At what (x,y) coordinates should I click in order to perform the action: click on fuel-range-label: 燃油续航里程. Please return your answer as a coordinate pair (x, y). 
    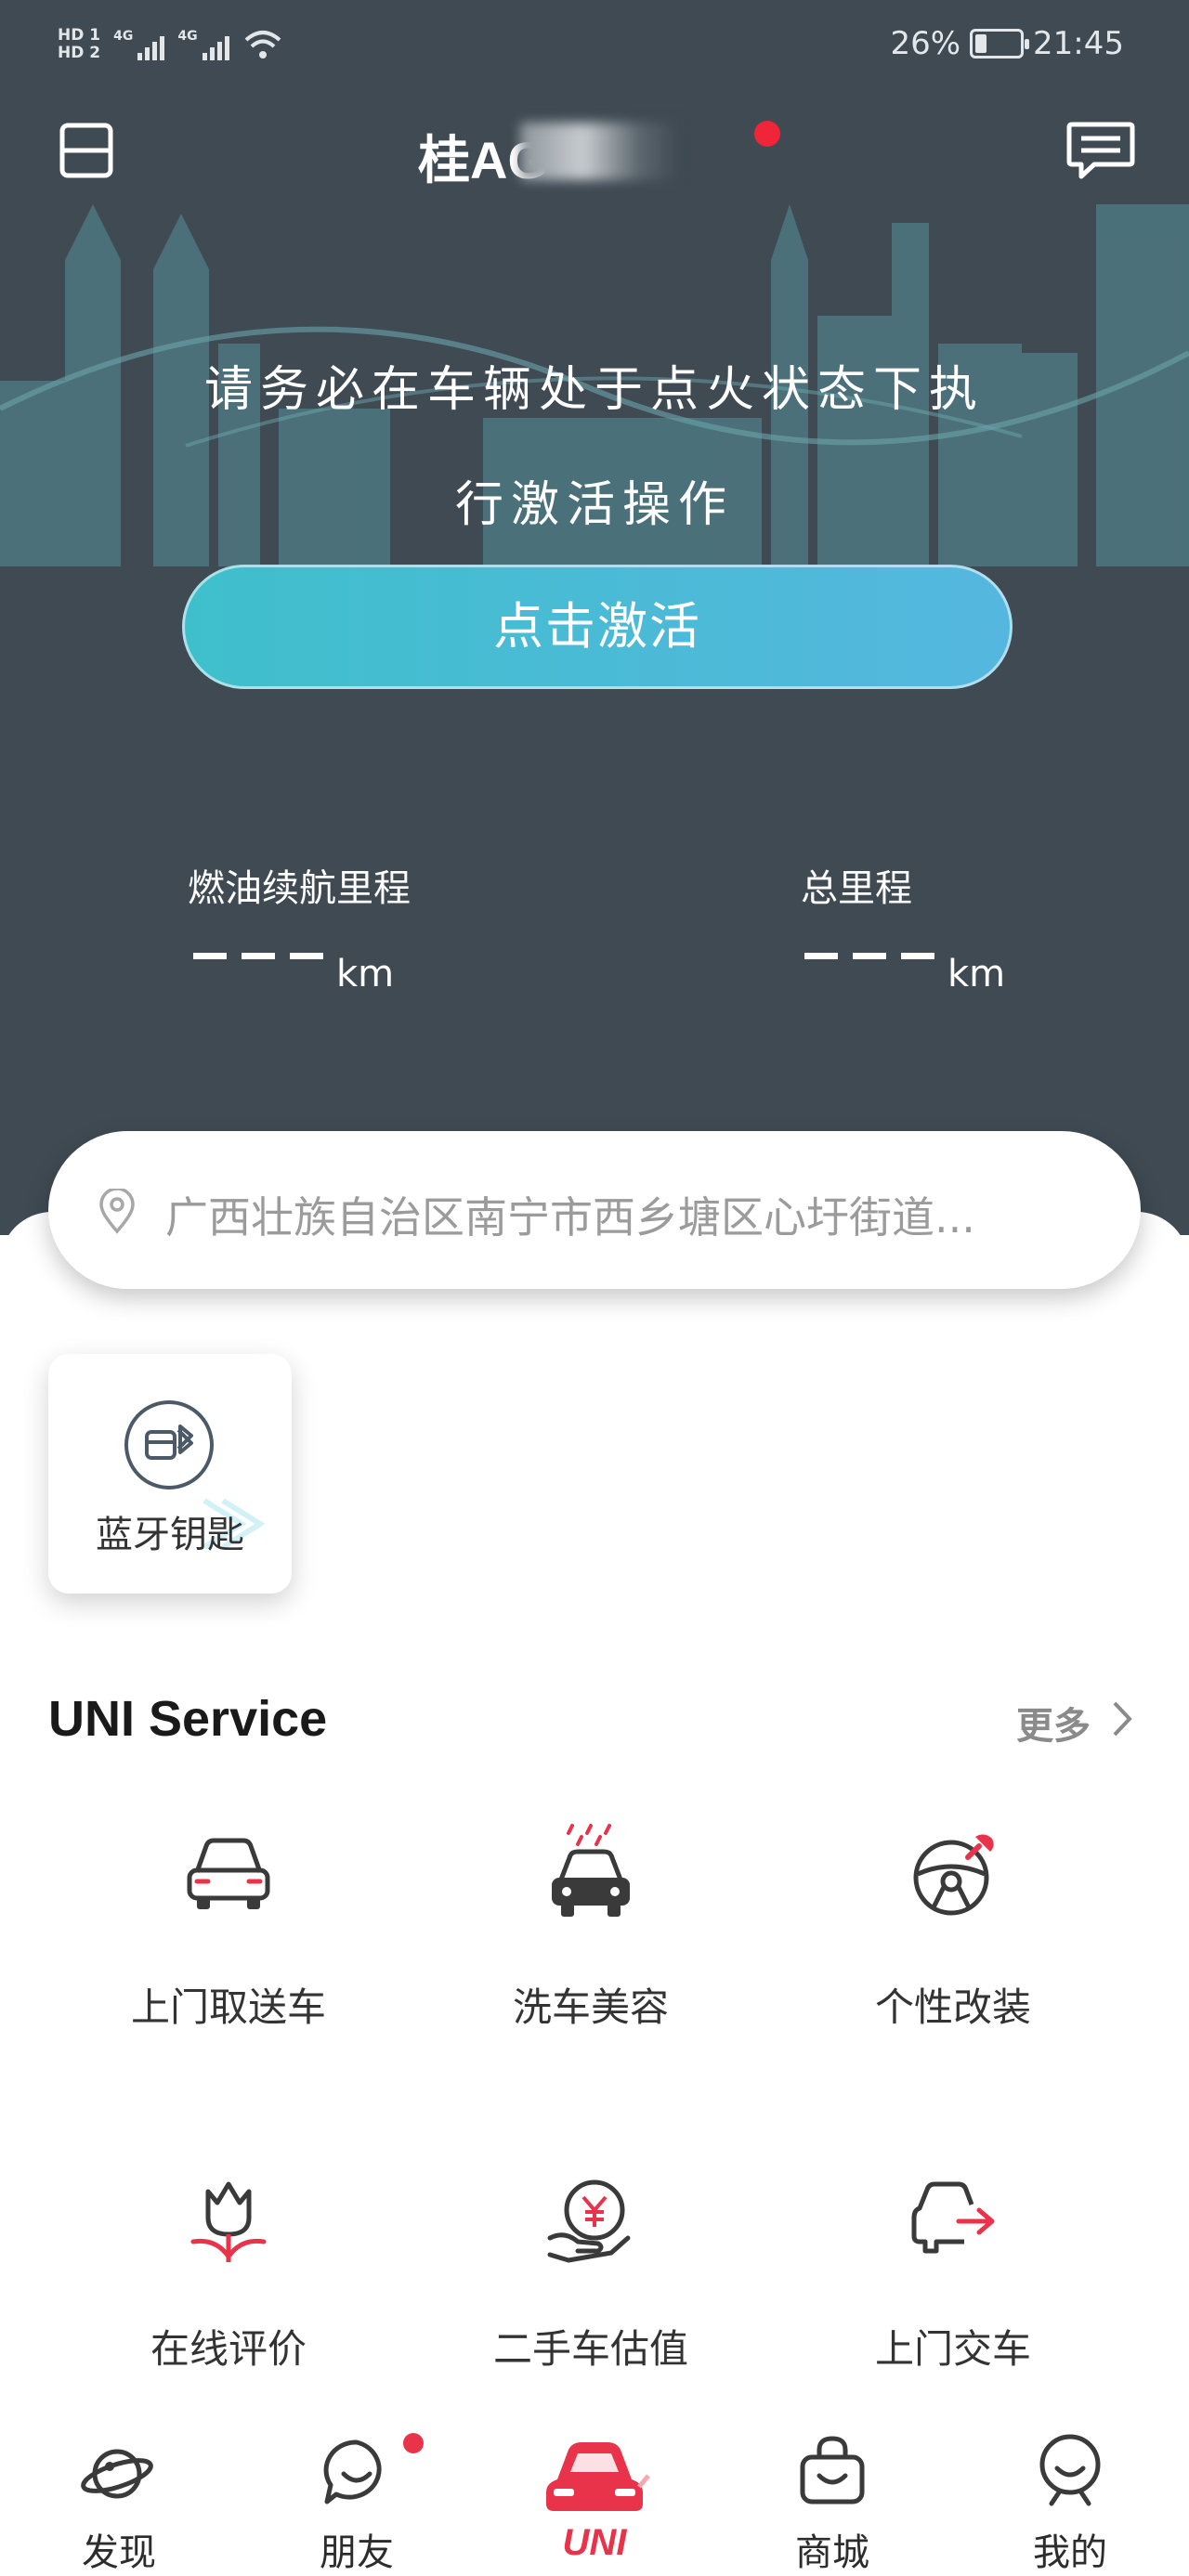
    Looking at the image, I should click on (299, 888).